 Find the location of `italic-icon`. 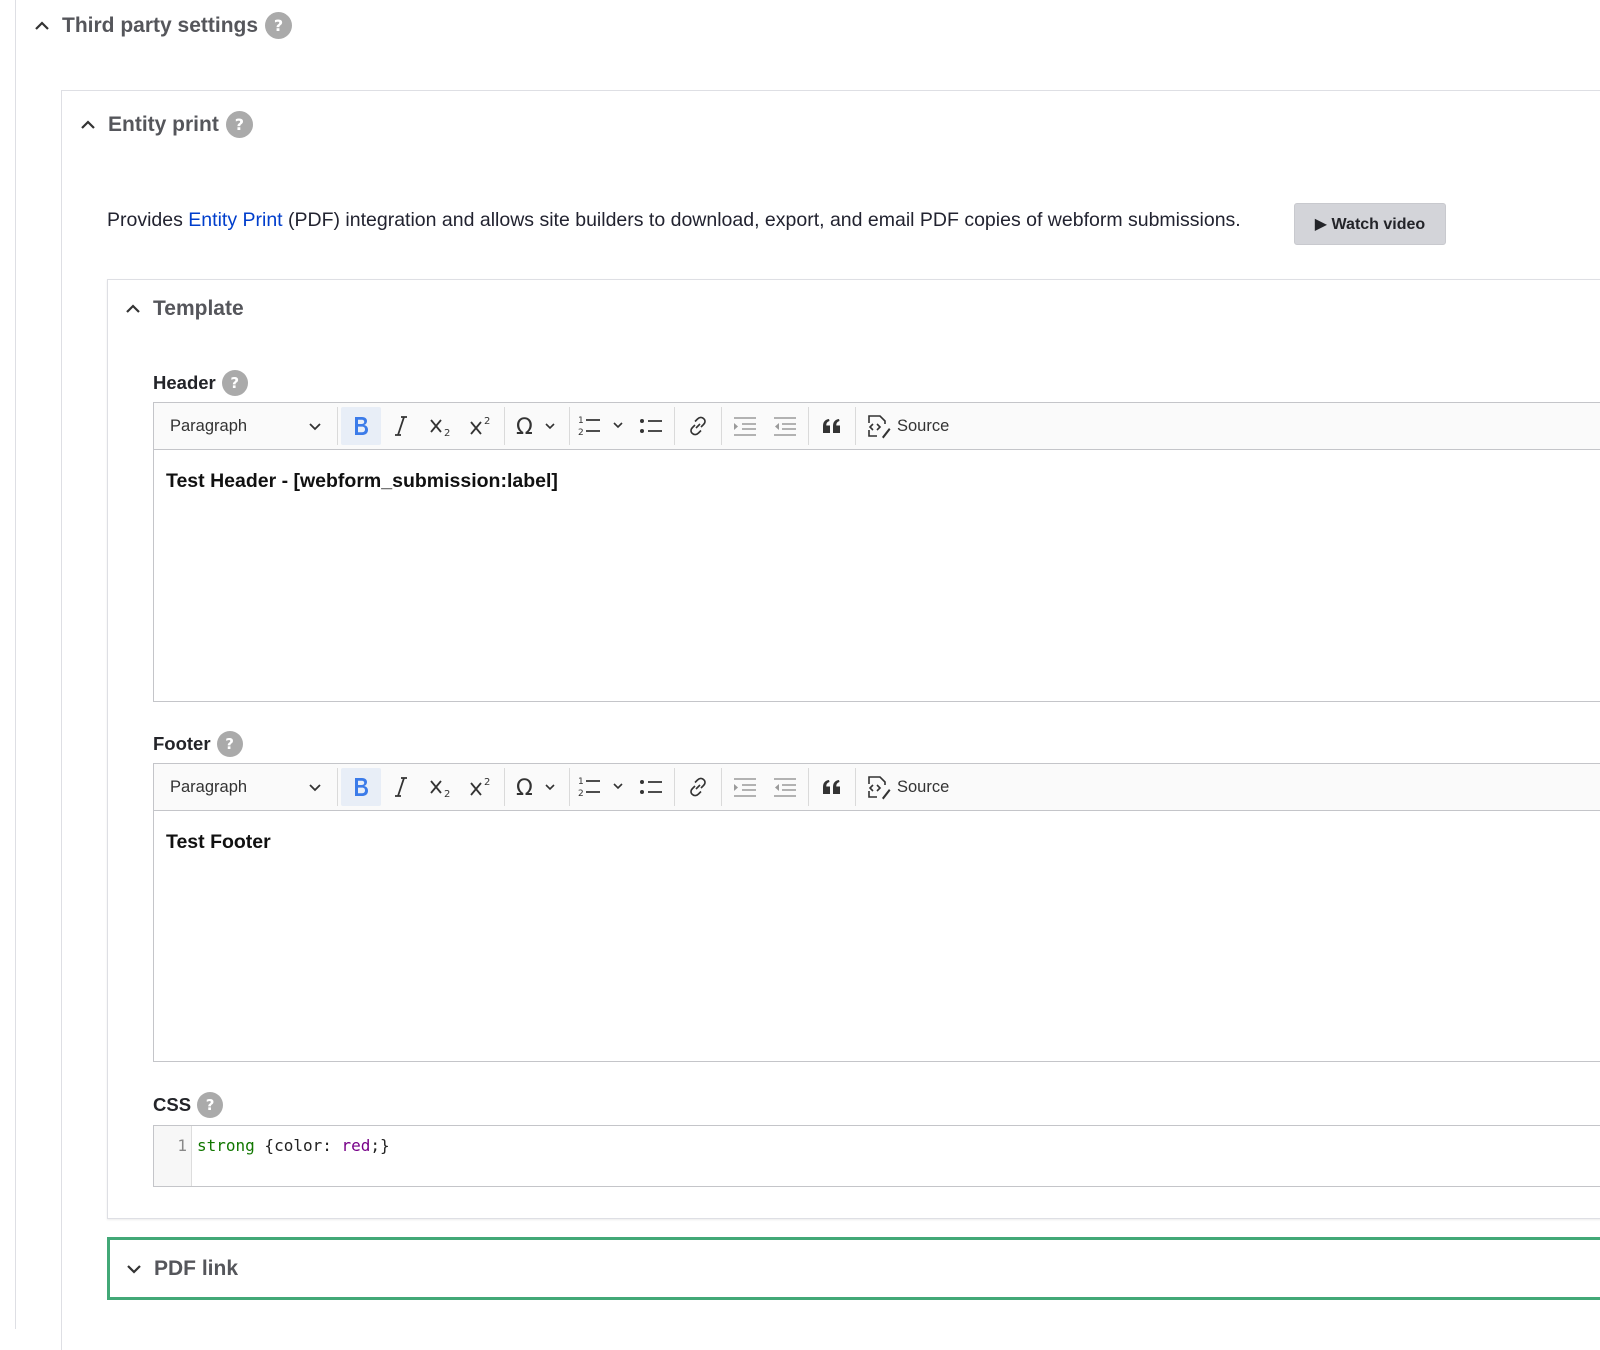

italic-icon is located at coordinates (401, 787).